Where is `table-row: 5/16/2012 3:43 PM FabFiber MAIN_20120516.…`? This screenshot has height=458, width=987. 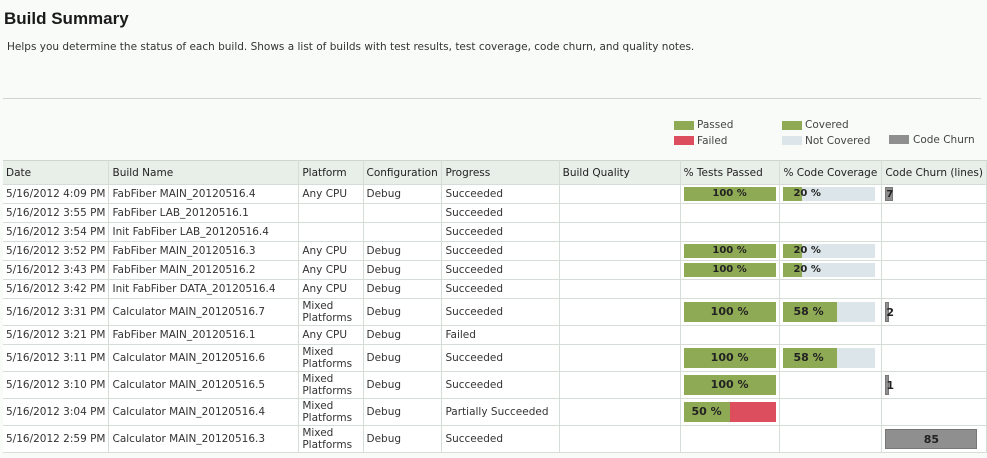 table-row: 5/16/2012 3:43 PM FabFiber MAIN_20120516.… is located at coordinates (495, 270).